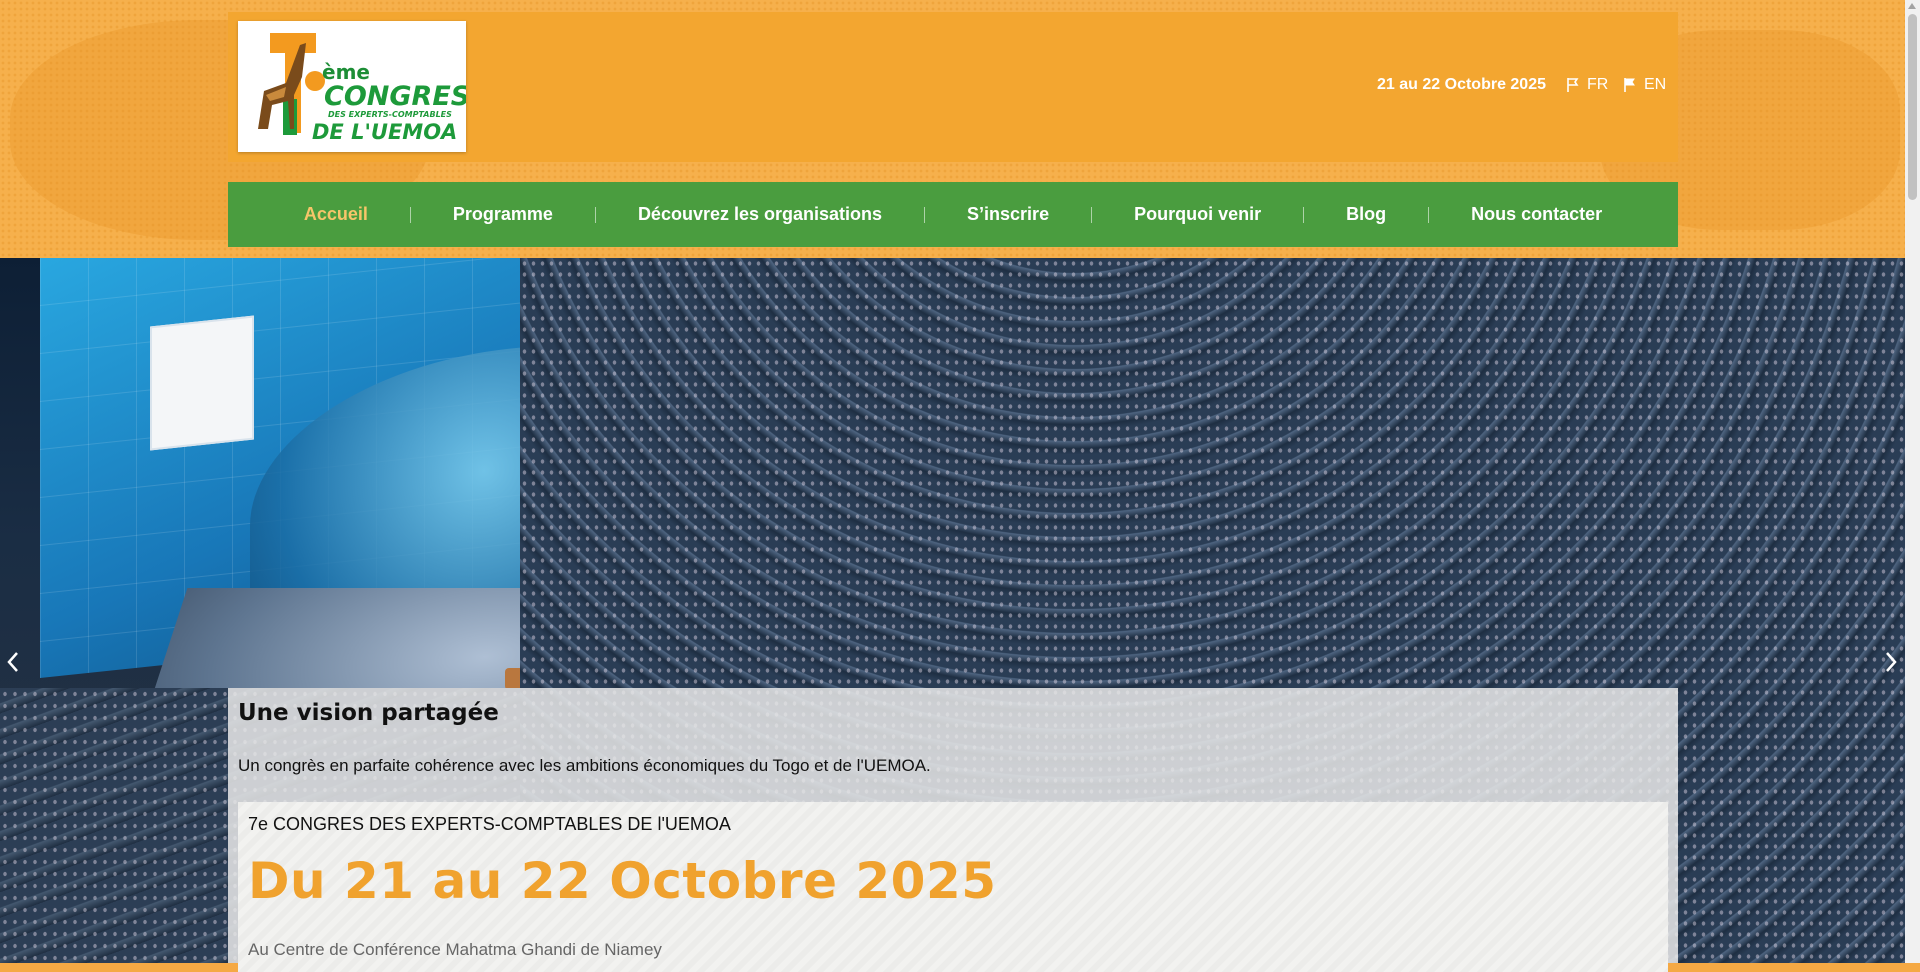 The width and height of the screenshot is (1920, 972). I want to click on carousel-next-button, so click(1891, 662).